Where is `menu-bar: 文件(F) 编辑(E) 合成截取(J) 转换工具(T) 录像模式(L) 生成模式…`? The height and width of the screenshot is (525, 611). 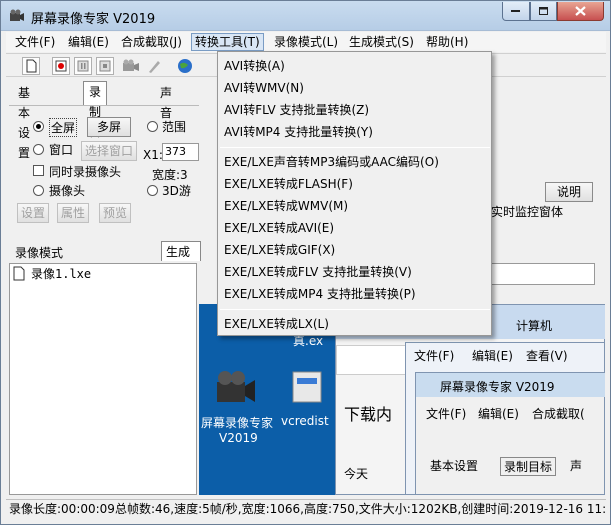
menu-bar: 文件(F) 编辑(E) 合成截取(J) 转换工具(T) 录像模式(L) 生成模式… is located at coordinates (306, 42).